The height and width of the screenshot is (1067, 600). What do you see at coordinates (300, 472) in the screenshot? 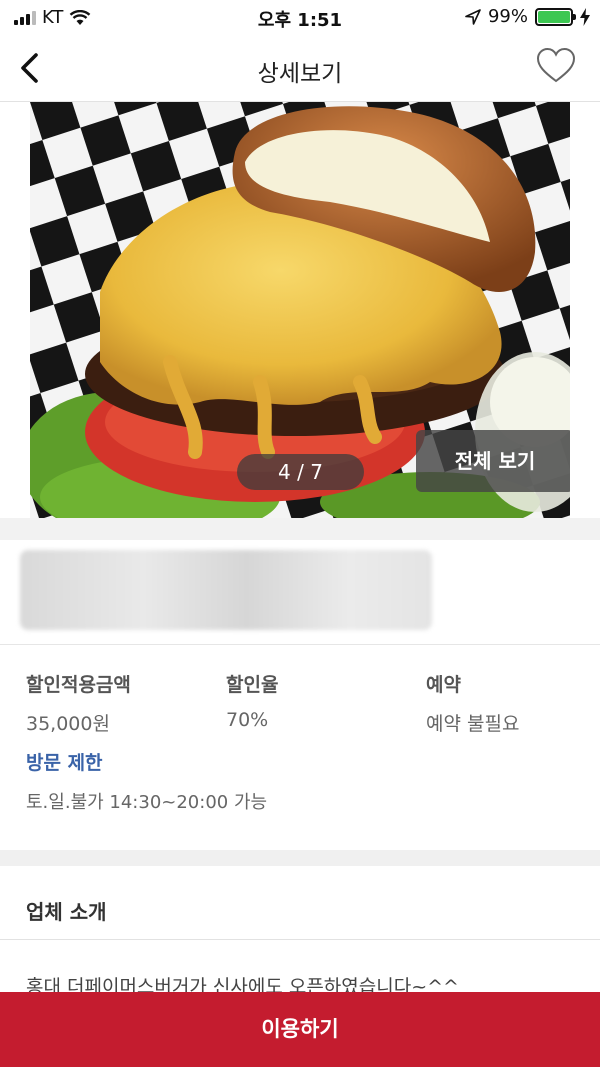
I see `photo-counter: 4 / 7` at bounding box center [300, 472].